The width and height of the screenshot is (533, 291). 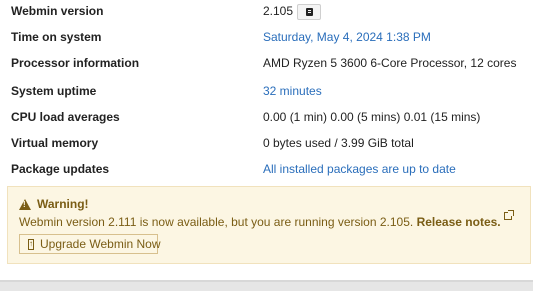 What do you see at coordinates (359, 169) in the screenshot?
I see `package-updates-link: All installed packages are up to date` at bounding box center [359, 169].